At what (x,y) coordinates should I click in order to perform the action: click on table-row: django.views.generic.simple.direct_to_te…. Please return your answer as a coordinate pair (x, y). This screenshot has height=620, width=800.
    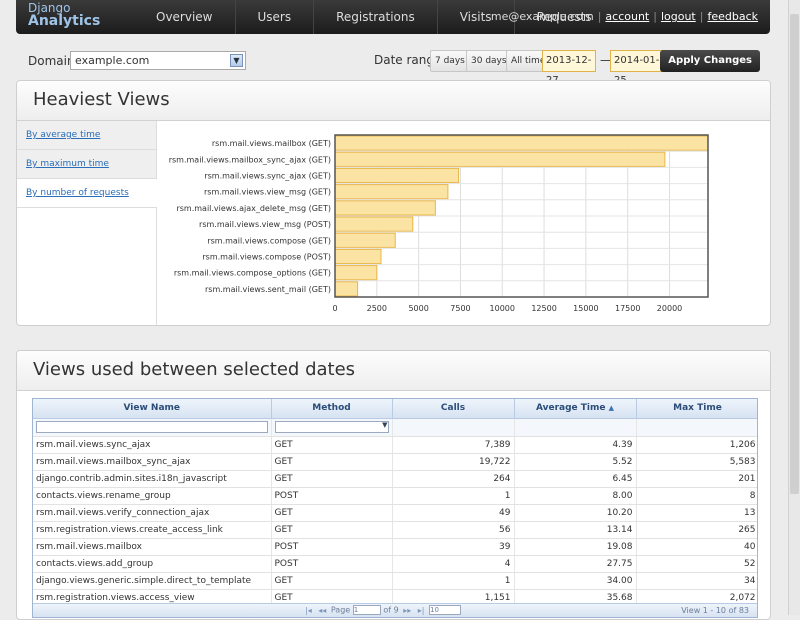
    Looking at the image, I should click on (395, 581).